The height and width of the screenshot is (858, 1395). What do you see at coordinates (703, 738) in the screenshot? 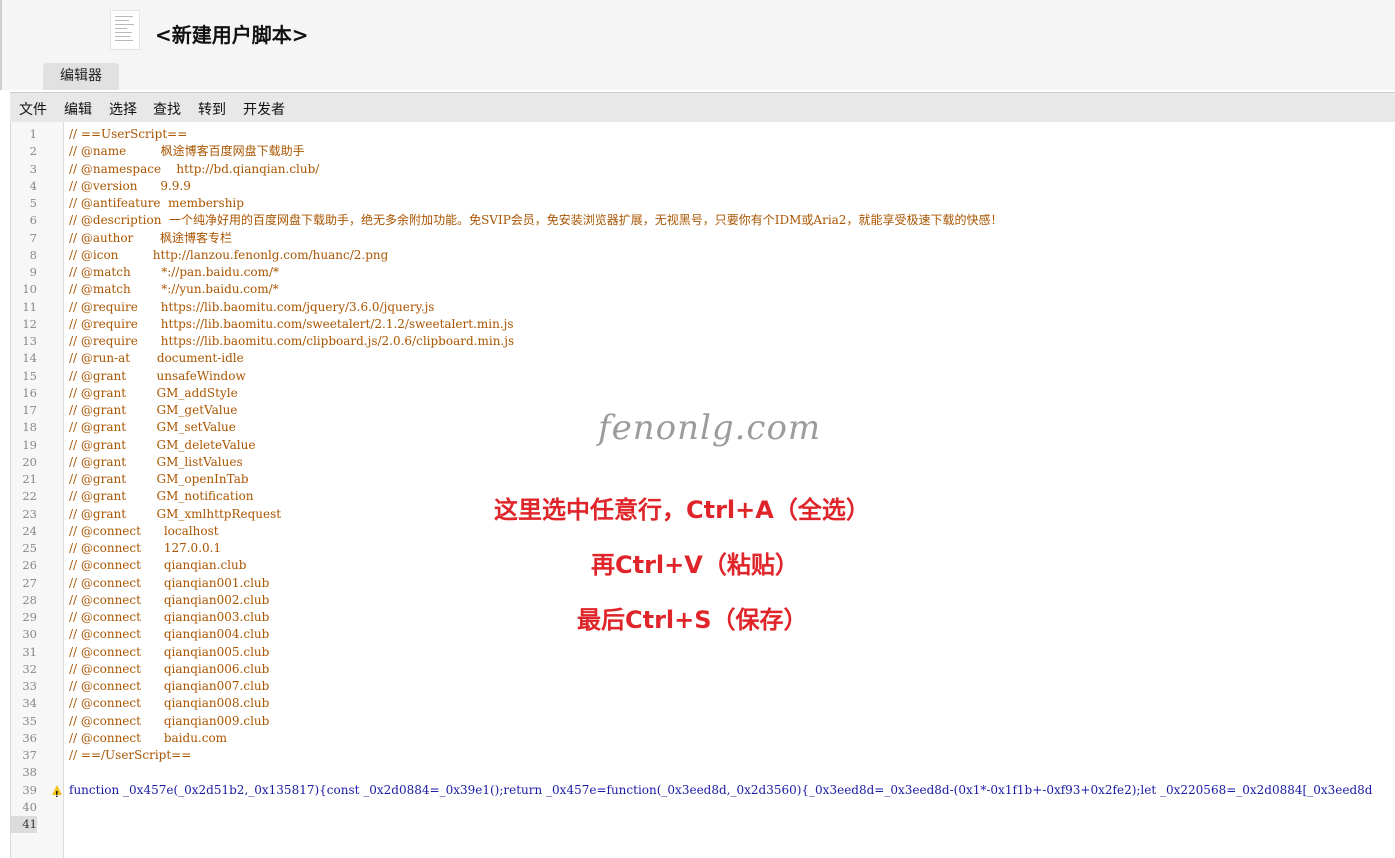
I see `code-line: 36 // @connect baidu.com` at bounding box center [703, 738].